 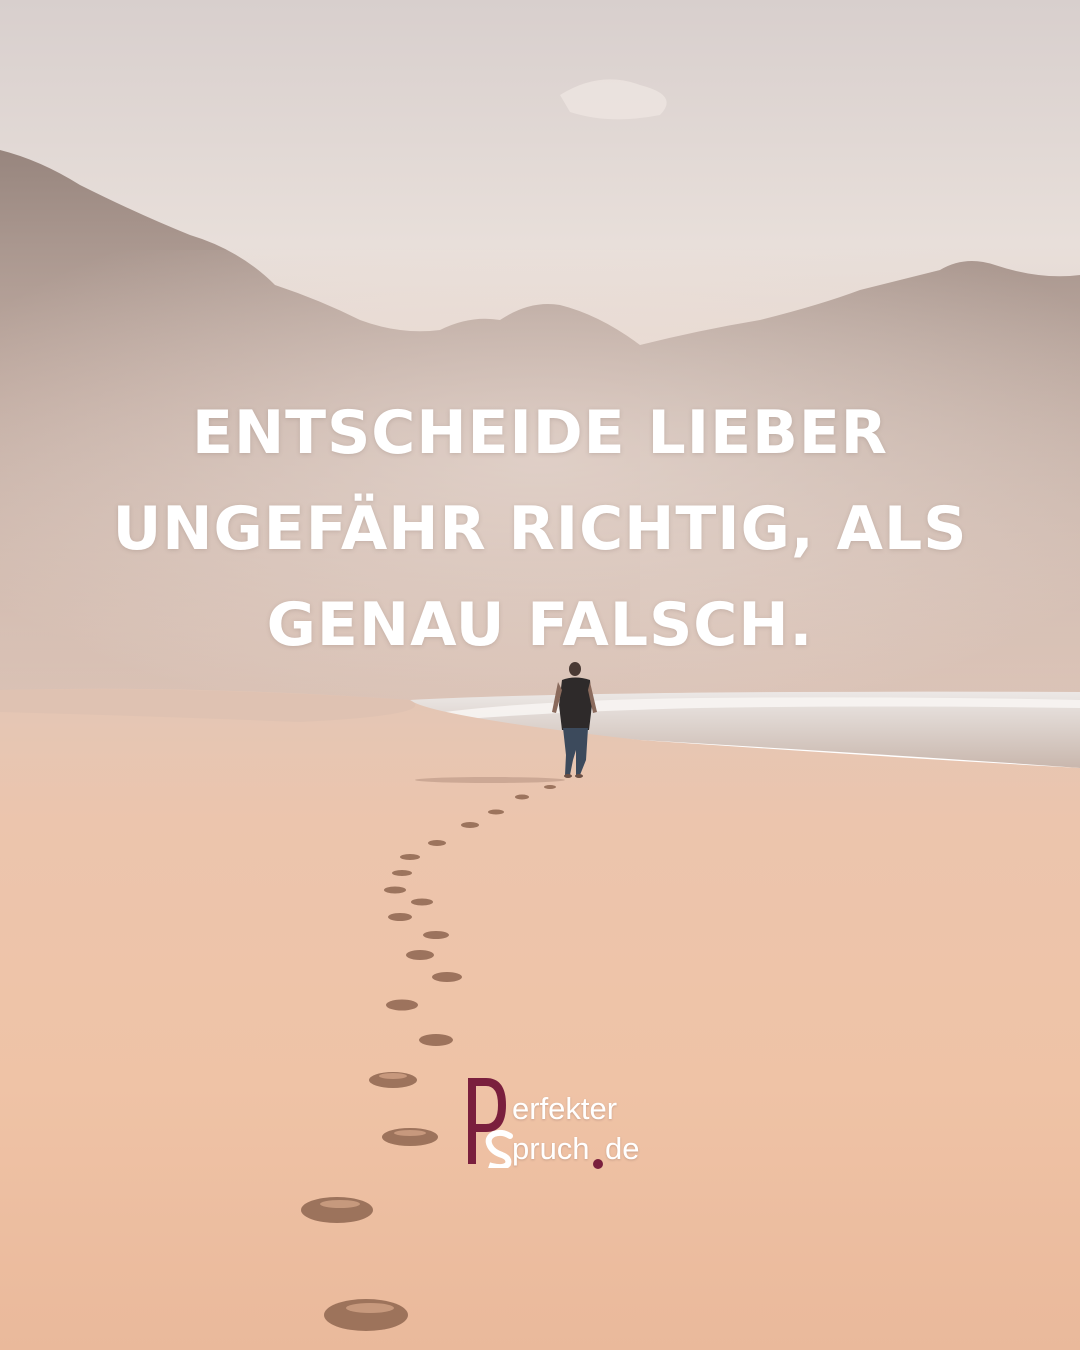 What do you see at coordinates (490, 780) in the screenshot?
I see `person-shadow` at bounding box center [490, 780].